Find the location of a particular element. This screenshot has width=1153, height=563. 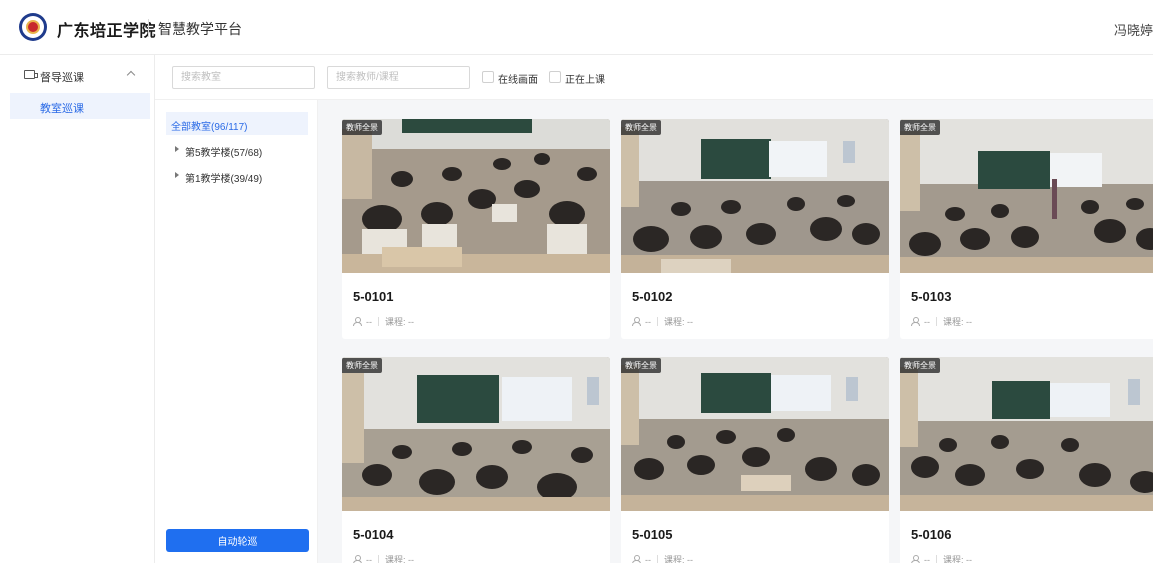

school-logo-icon is located at coordinates (33, 27).